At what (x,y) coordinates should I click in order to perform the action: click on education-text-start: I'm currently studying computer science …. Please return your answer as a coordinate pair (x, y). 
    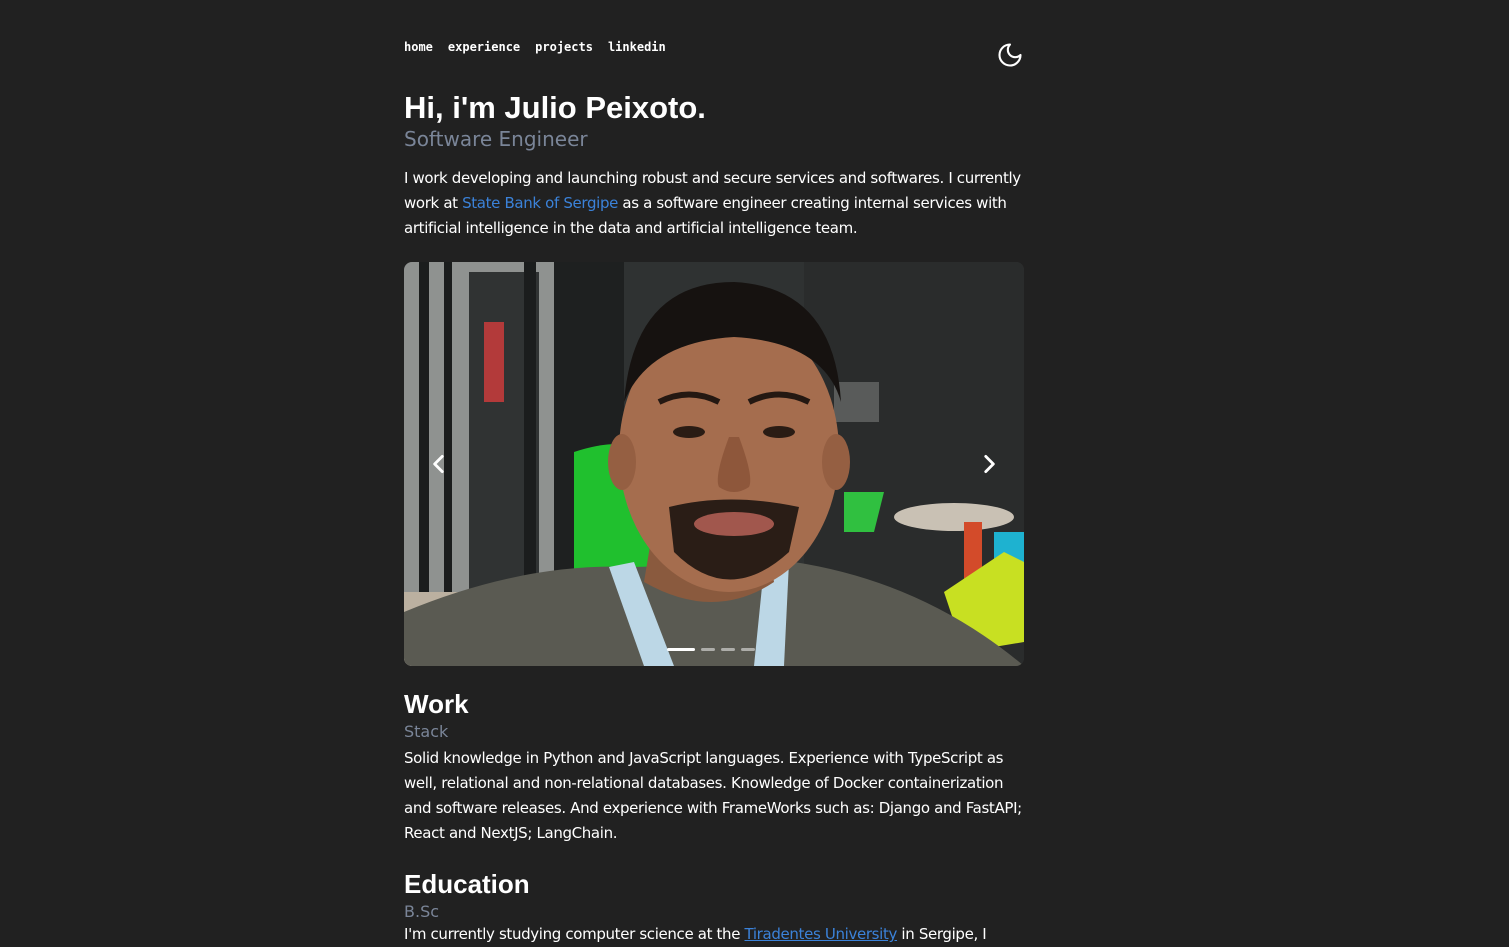
    Looking at the image, I should click on (574, 934).